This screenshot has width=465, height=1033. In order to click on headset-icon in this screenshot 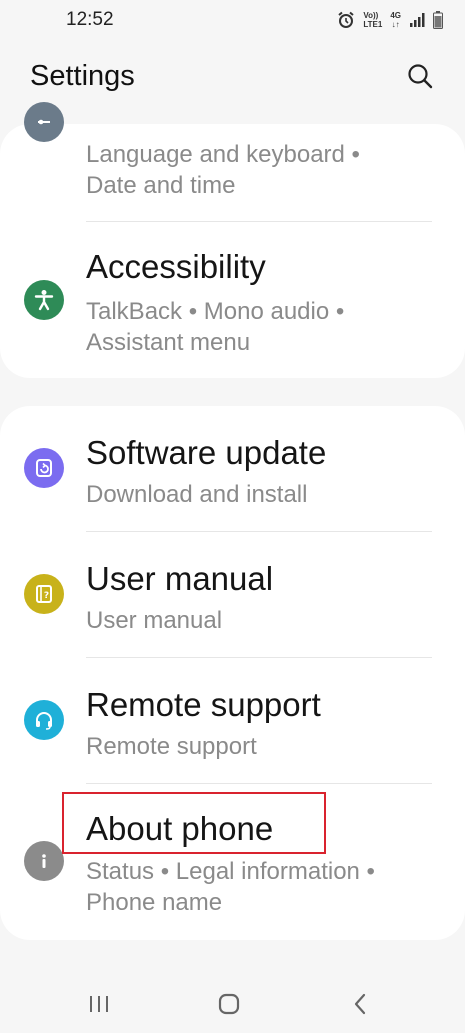, I will do `click(44, 720)`.